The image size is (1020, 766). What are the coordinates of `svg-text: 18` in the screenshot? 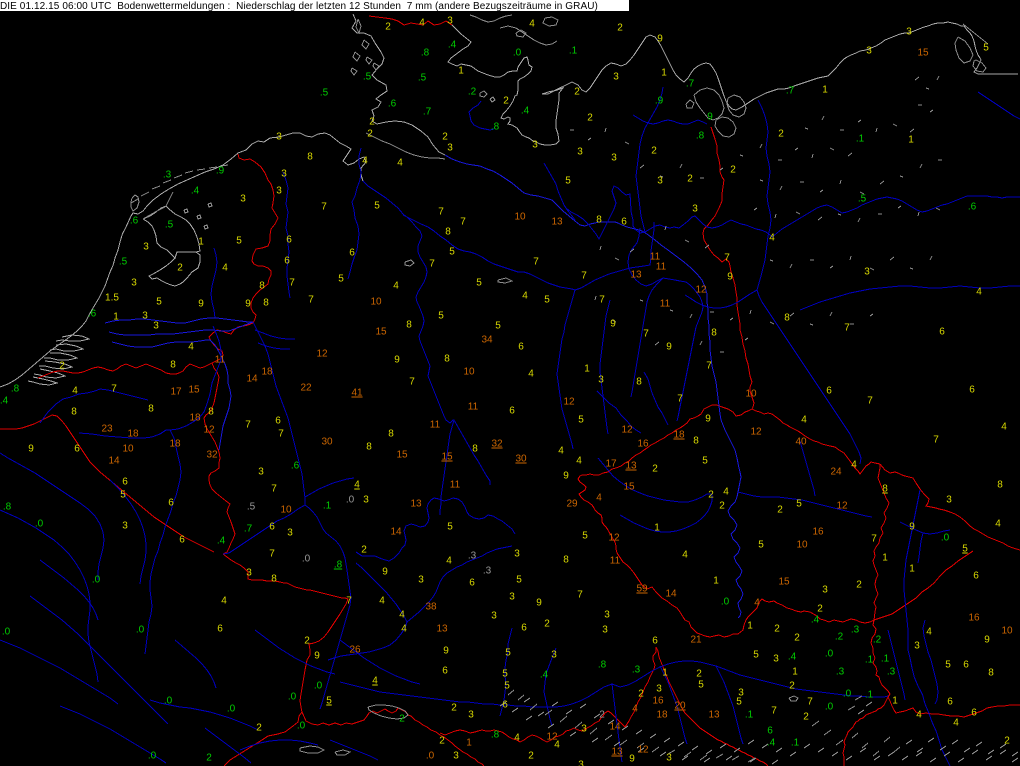 It's located at (662, 715).